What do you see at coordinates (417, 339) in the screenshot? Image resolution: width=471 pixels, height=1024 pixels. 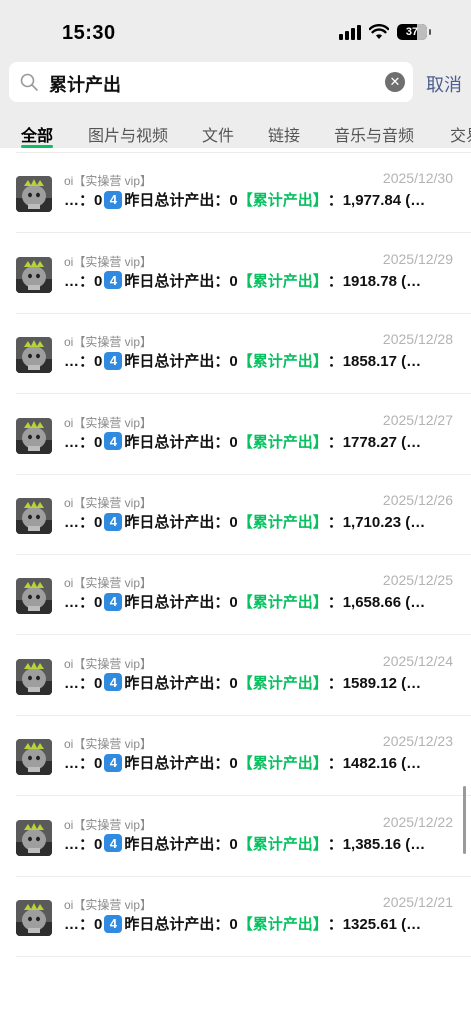 I see `message-date: 2025/12/28` at bounding box center [417, 339].